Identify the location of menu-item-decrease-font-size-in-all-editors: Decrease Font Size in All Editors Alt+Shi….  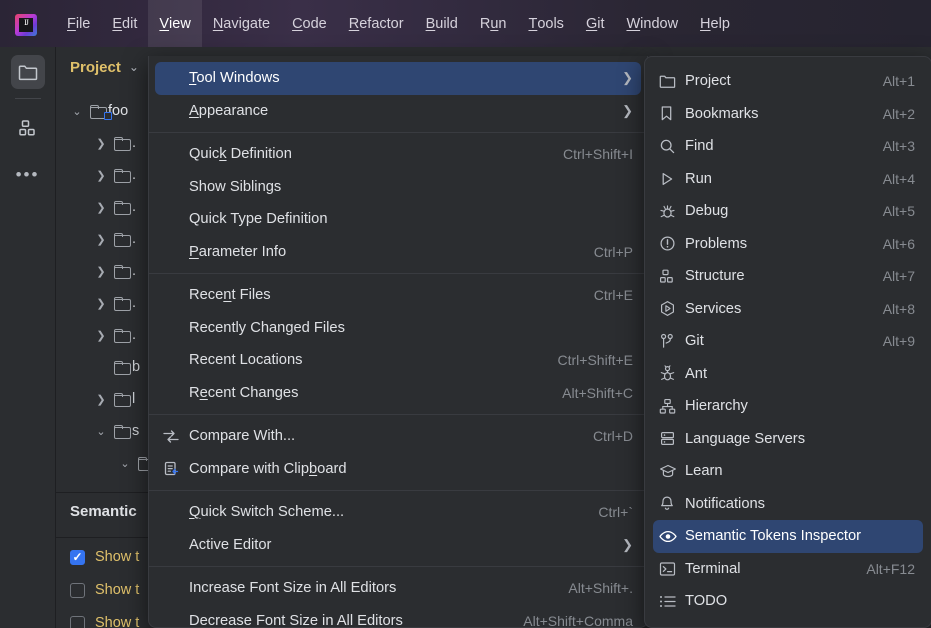
(398, 616).